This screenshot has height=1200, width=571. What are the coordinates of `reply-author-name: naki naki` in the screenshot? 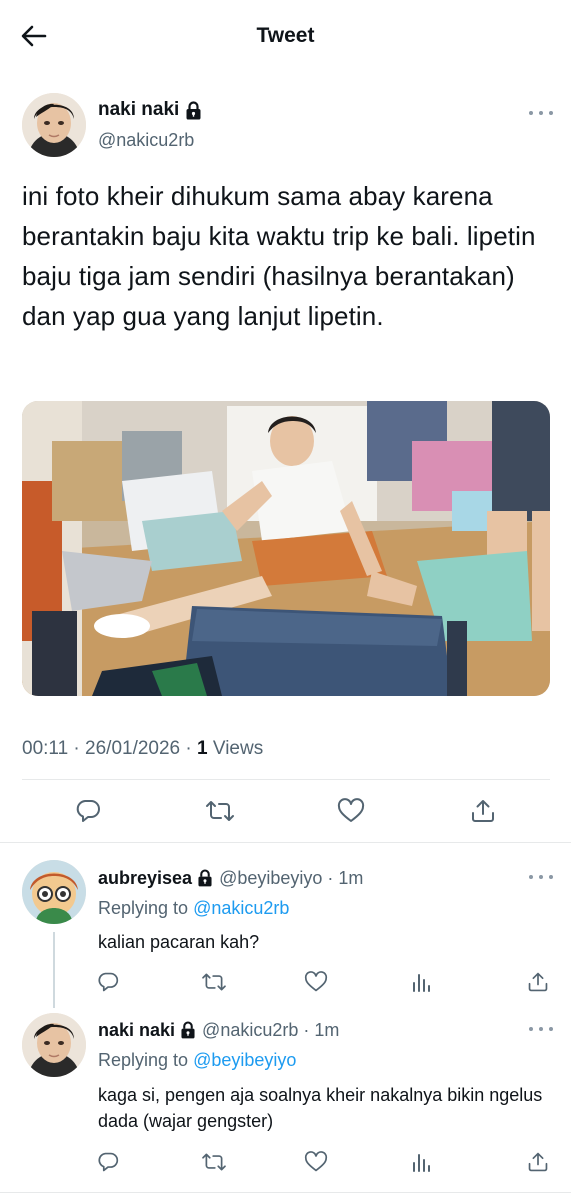 It's located at (146, 1030).